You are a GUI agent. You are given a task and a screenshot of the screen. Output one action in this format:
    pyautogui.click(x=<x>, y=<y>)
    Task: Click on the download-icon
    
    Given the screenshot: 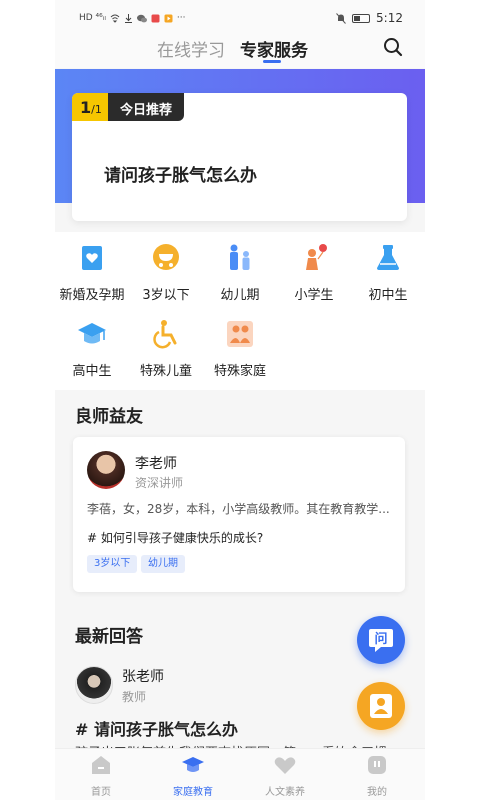 What is the action you would take?
    pyautogui.click(x=128, y=18)
    